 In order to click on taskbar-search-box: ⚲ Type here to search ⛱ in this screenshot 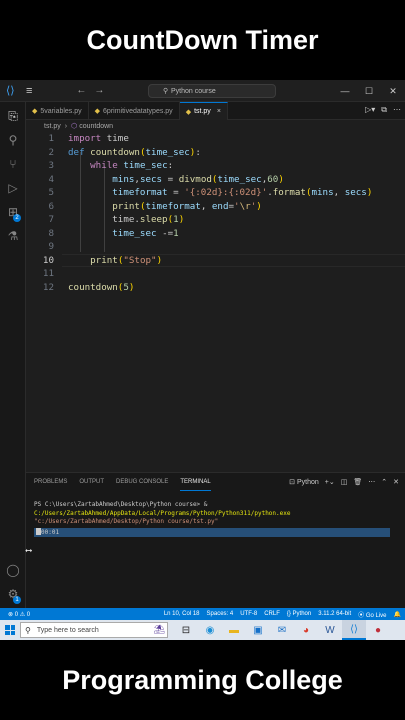, I will do `click(94, 630)`.